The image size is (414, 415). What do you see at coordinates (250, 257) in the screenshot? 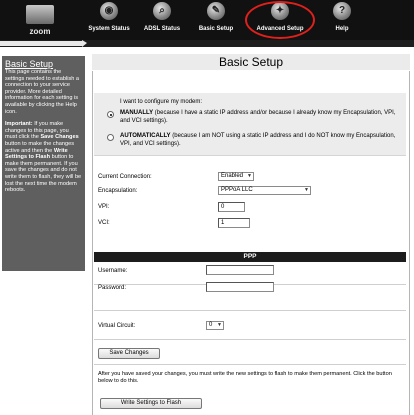
I see `ppp-section-header: PPP` at bounding box center [250, 257].